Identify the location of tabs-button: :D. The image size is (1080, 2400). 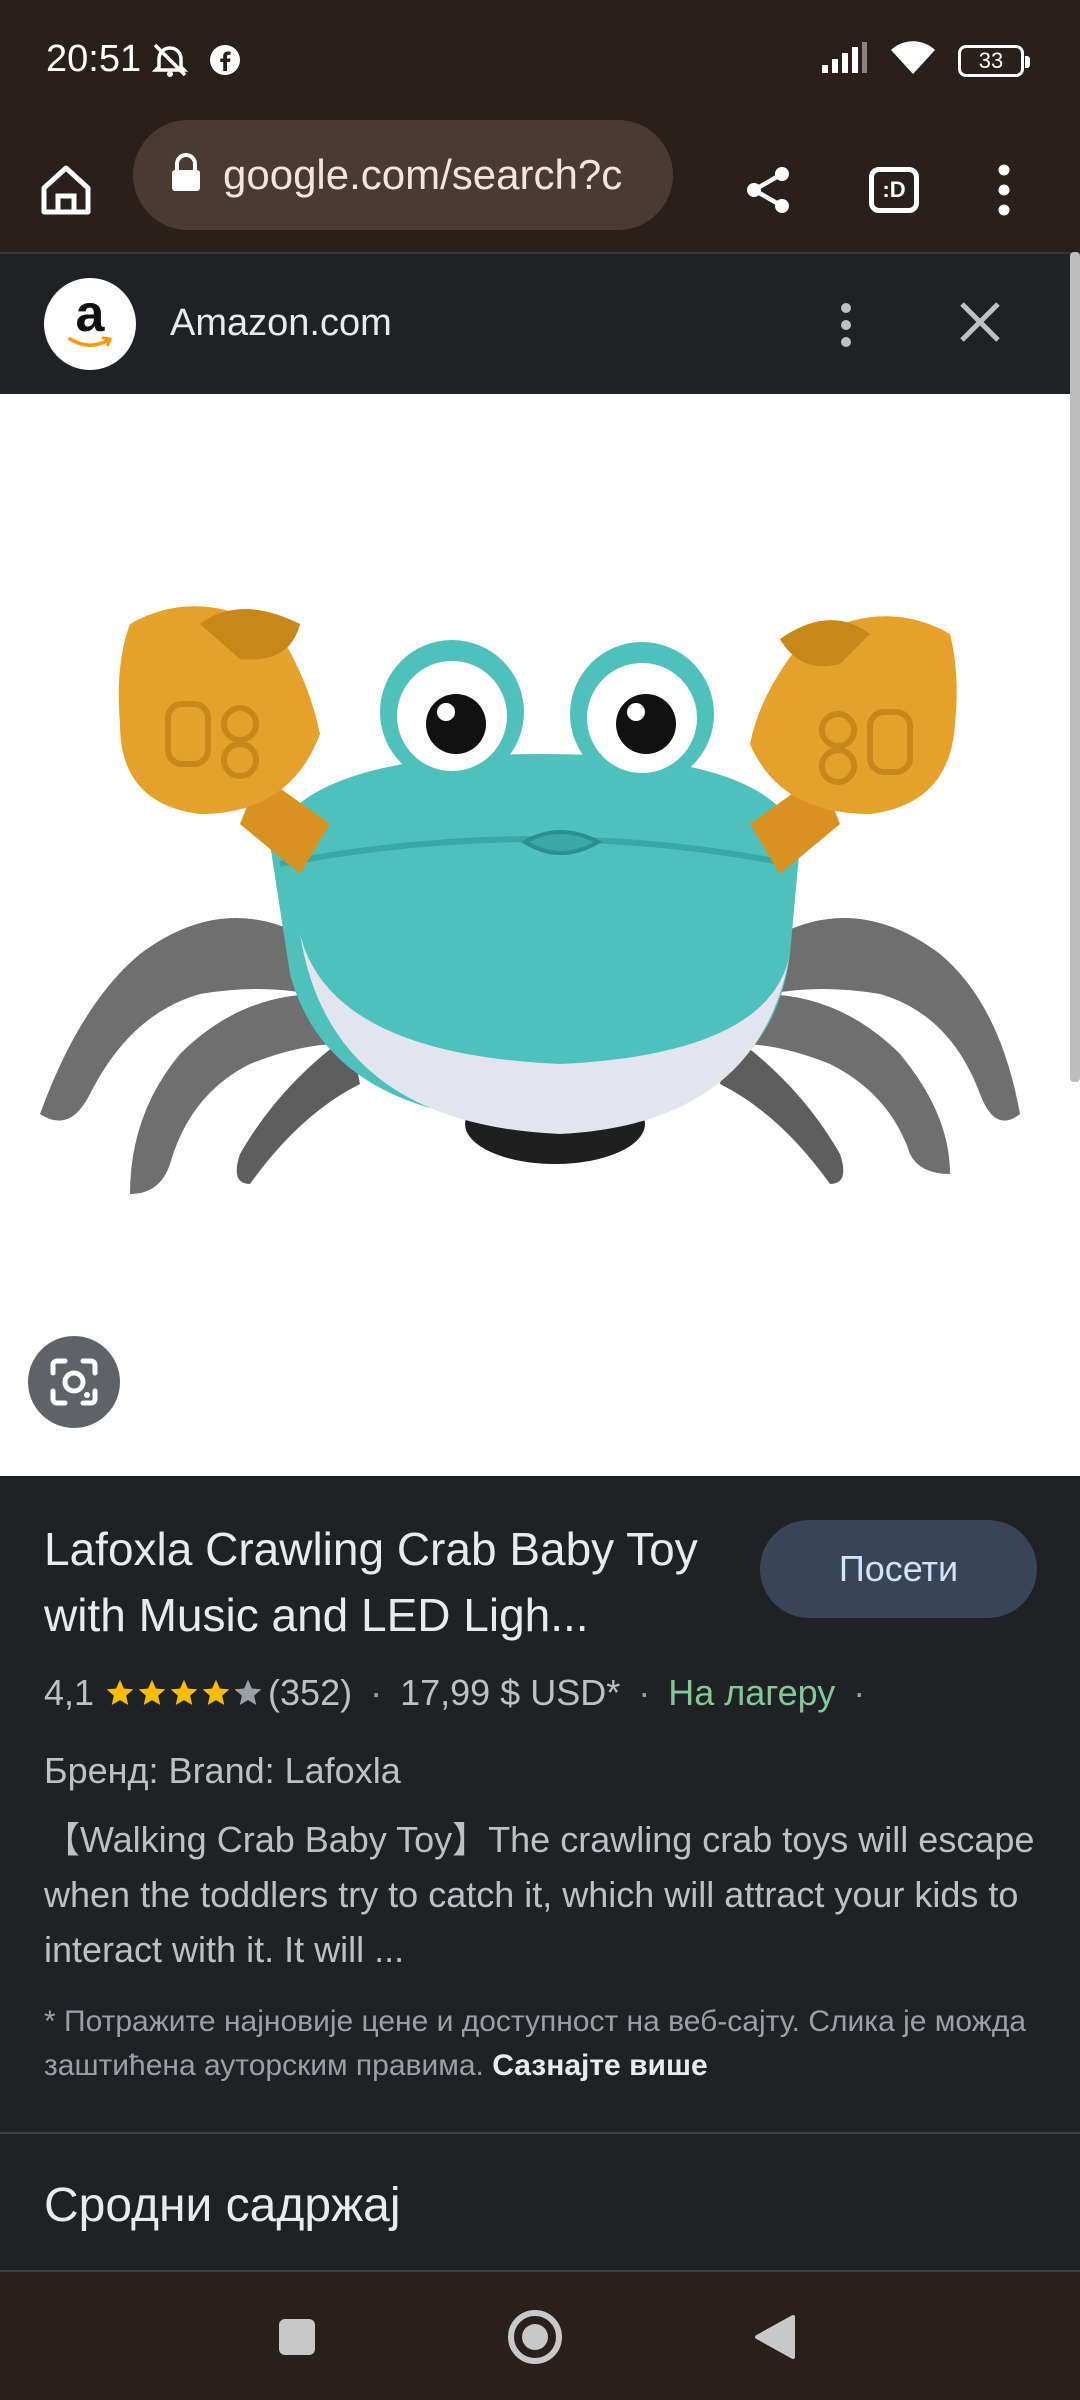
(894, 190).